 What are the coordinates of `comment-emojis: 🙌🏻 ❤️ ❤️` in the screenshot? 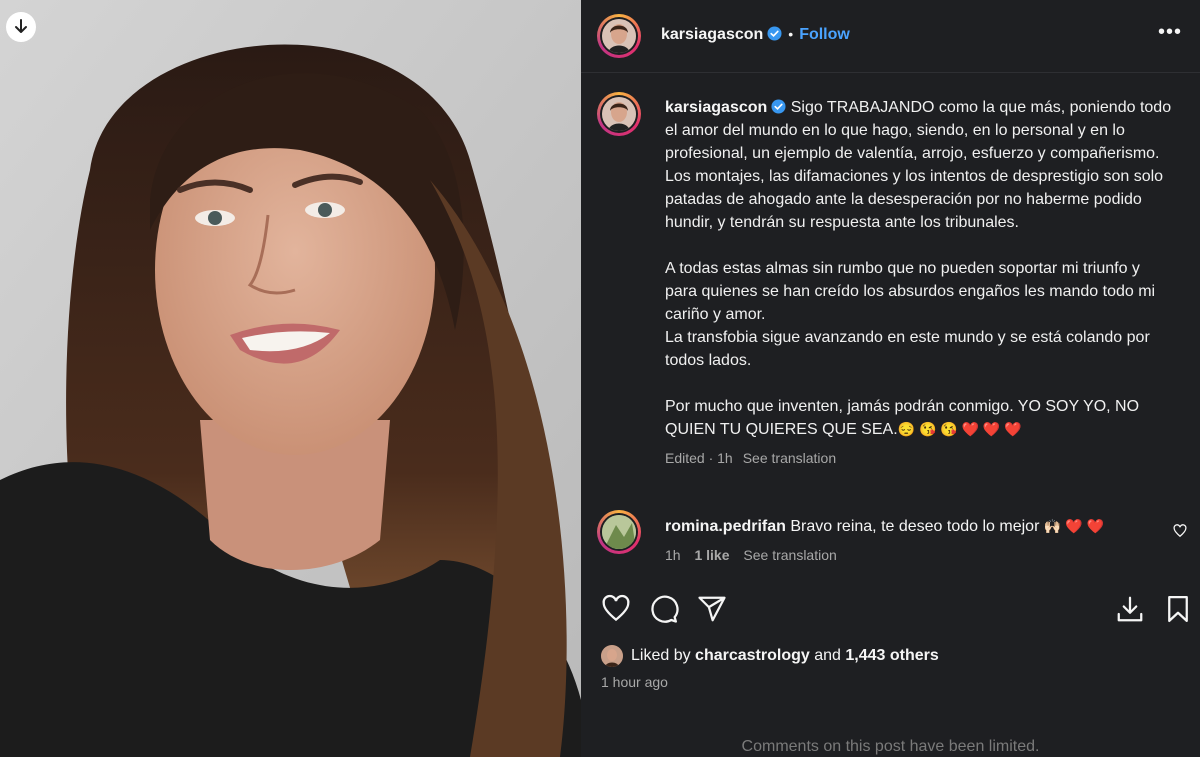 It's located at (1073, 526).